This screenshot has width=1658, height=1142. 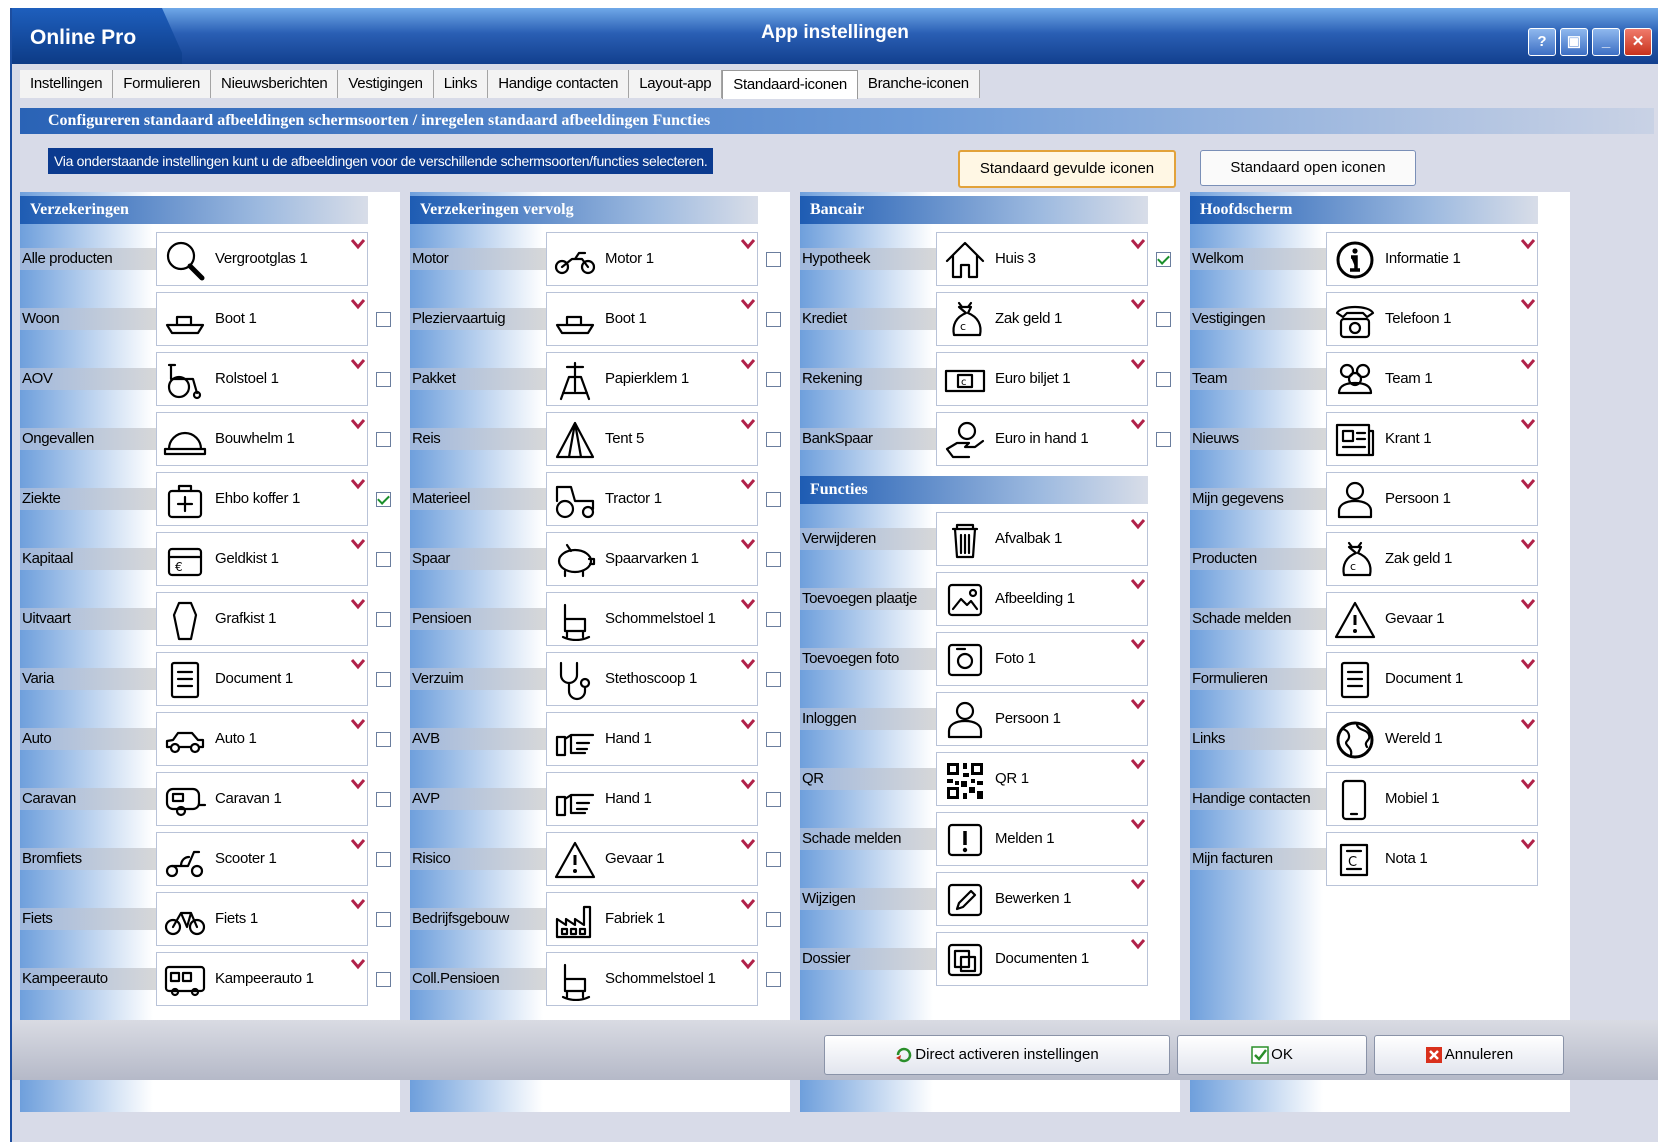 What do you see at coordinates (262, 619) in the screenshot?
I see `icon-select: Grafkist 1` at bounding box center [262, 619].